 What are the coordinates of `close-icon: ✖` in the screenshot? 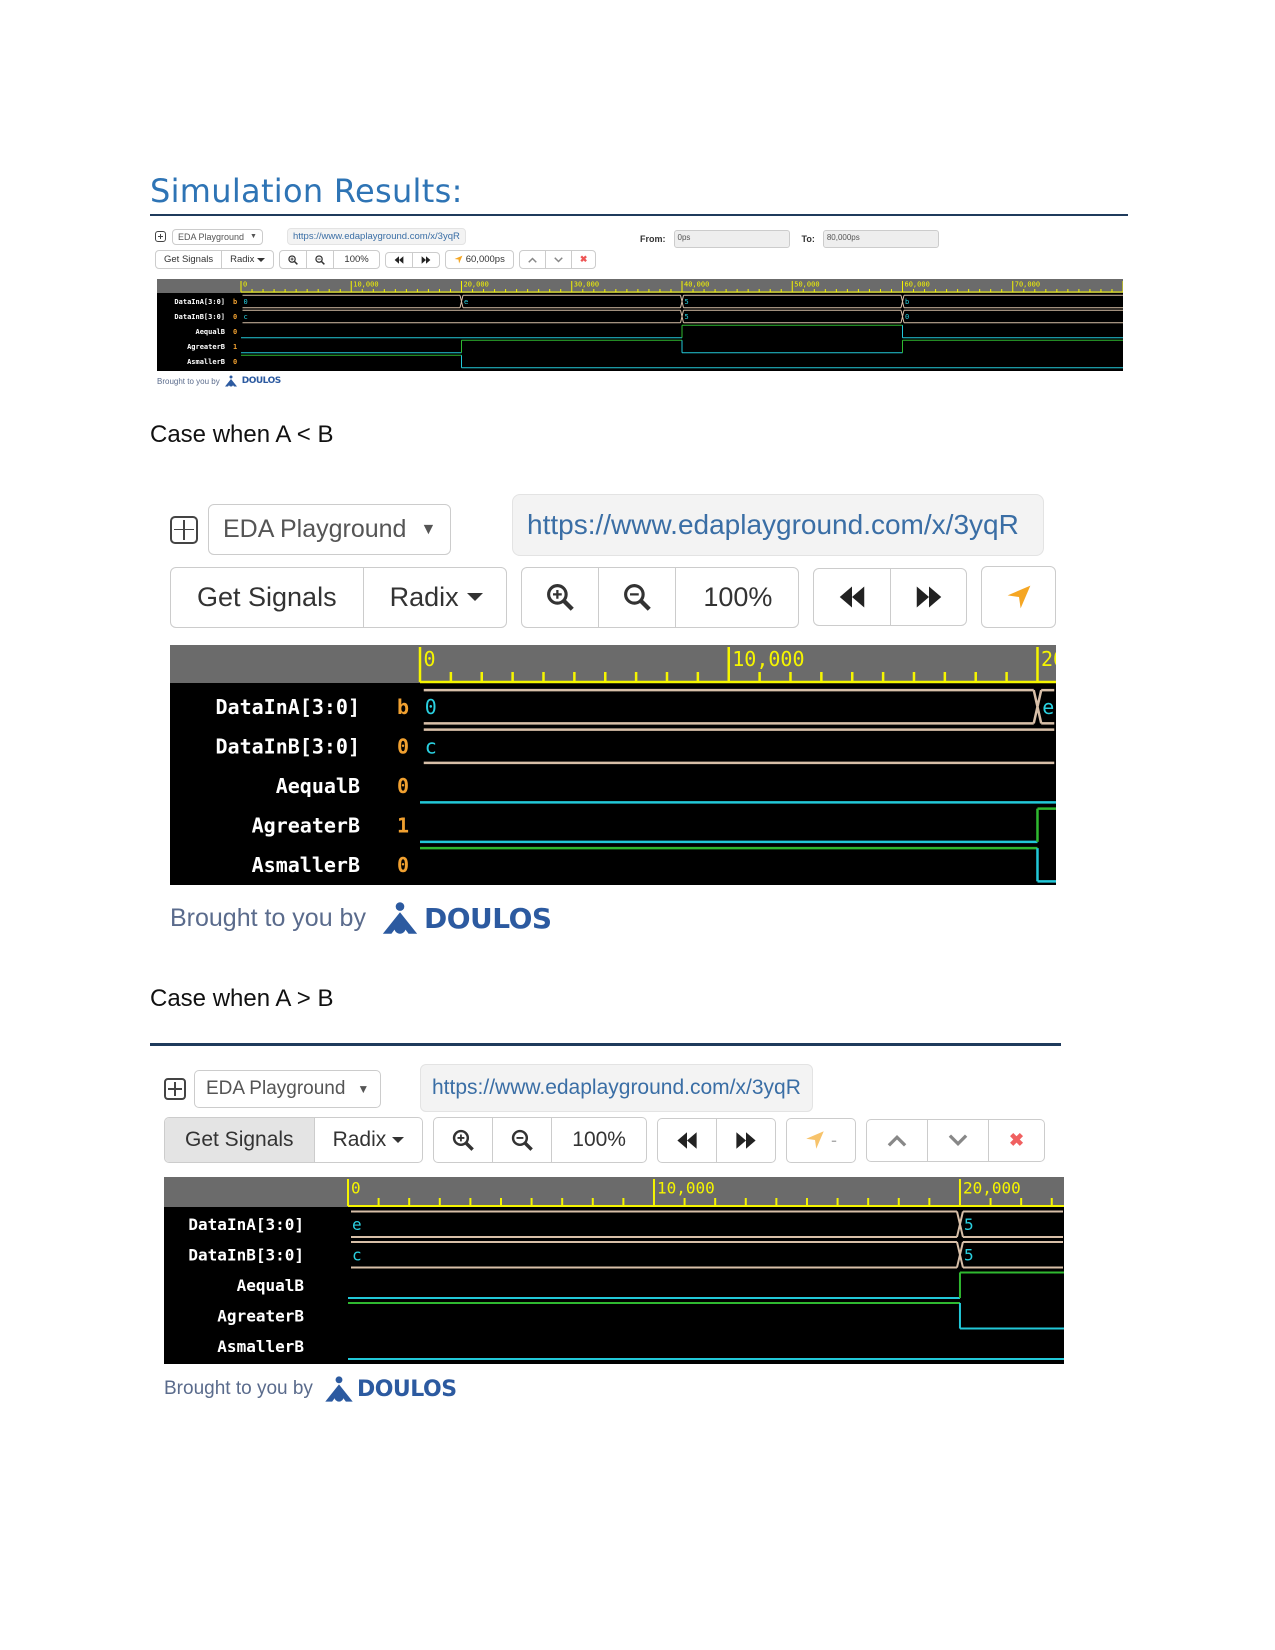 It's located at (1016, 1139).